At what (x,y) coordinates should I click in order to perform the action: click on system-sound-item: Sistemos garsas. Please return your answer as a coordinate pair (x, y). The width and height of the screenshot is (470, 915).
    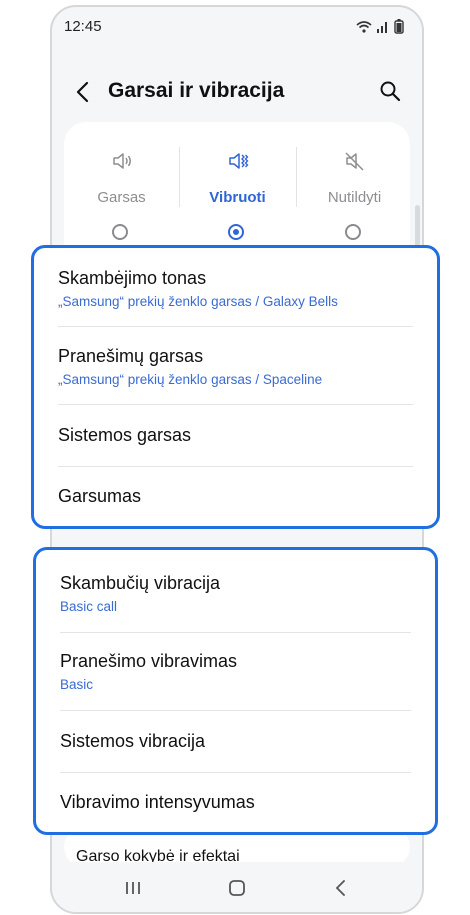
    Looking at the image, I should click on (237, 435).